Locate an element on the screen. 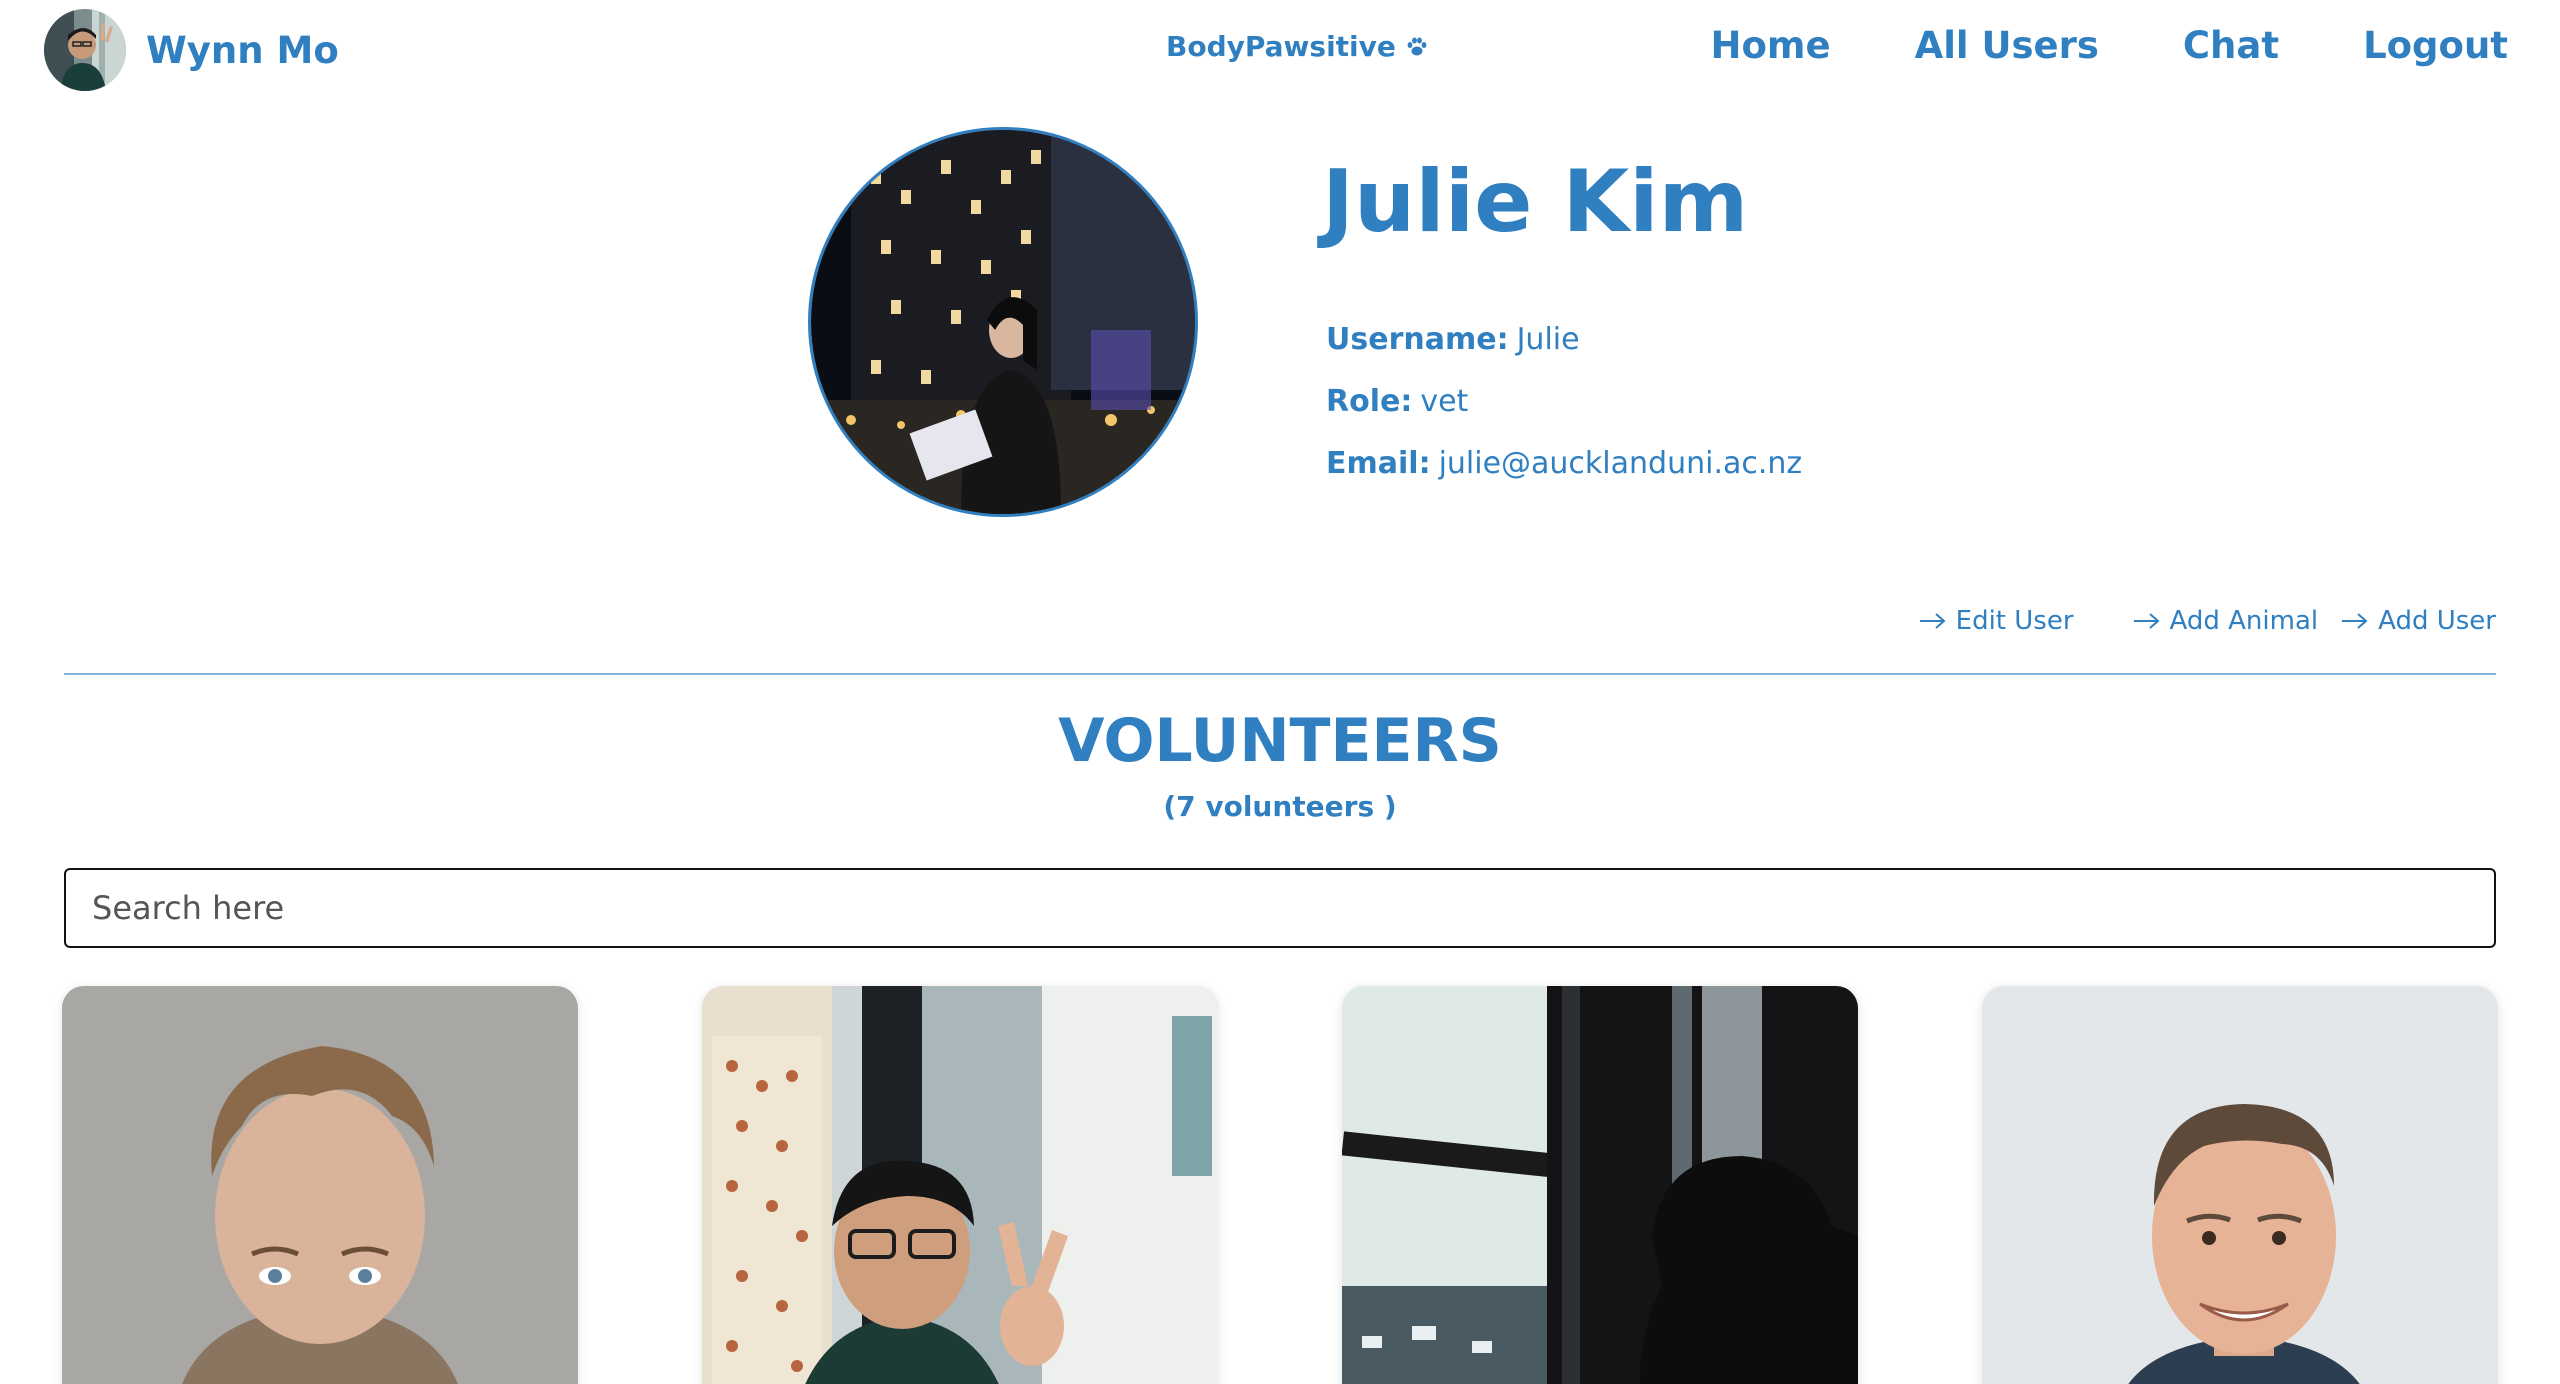 This screenshot has width=2560, height=1384. email-value: julie@aucklanduni.ac.nz is located at coordinates (1620, 463).